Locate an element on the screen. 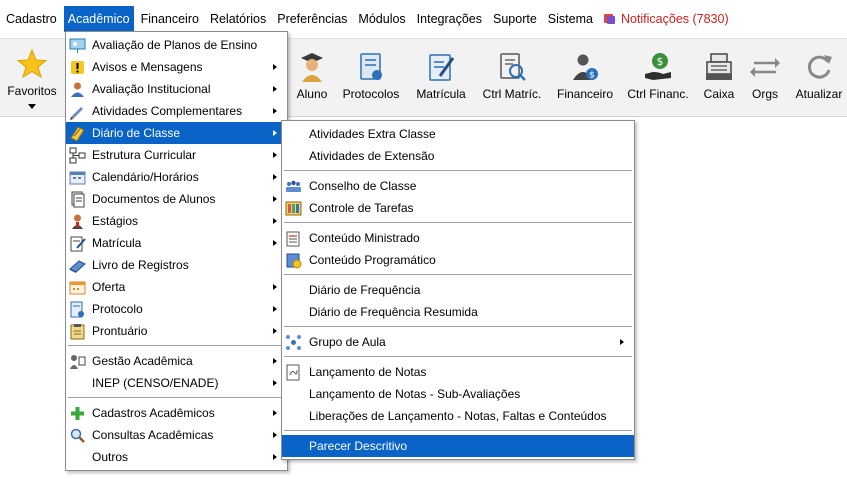 The width and height of the screenshot is (847, 479). menu-item-inep: INEP (CENSO/ENADE) is located at coordinates (176, 383).